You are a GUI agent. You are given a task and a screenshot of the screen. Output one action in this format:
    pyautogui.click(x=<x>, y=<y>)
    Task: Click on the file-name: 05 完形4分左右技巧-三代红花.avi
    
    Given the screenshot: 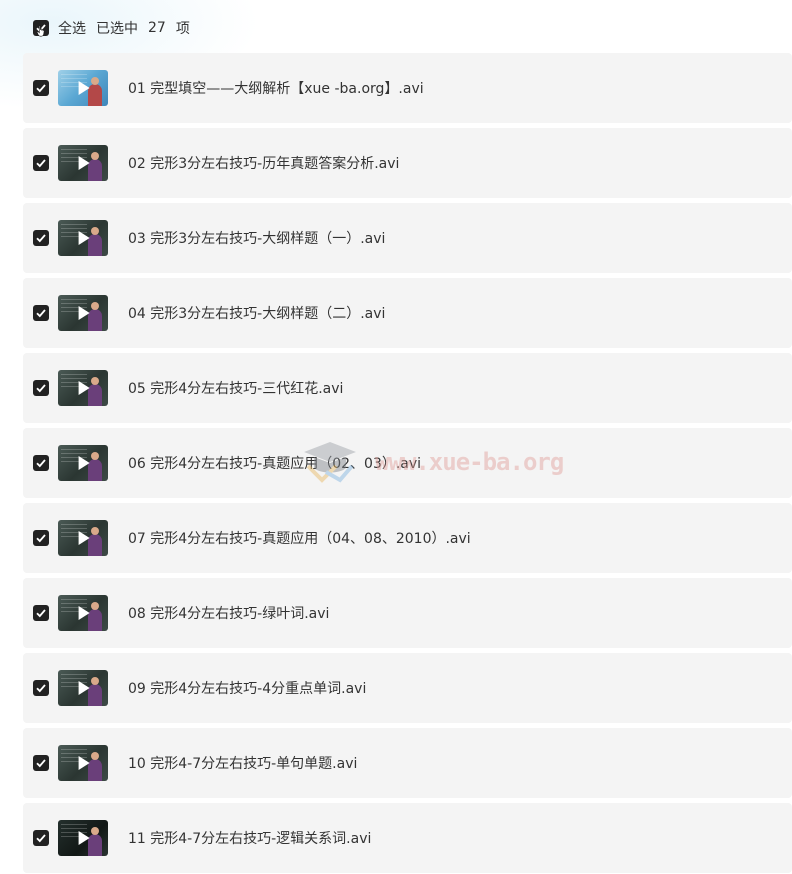 What is the action you would take?
    pyautogui.click(x=235, y=388)
    